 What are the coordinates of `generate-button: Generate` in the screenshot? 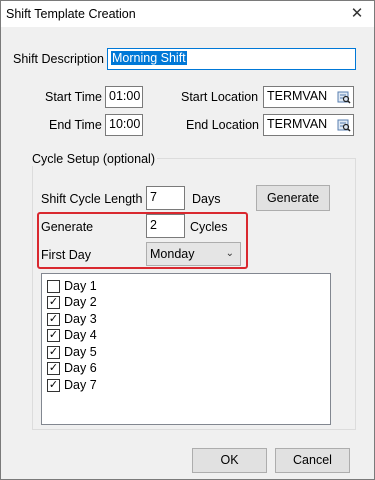 It's located at (293, 198).